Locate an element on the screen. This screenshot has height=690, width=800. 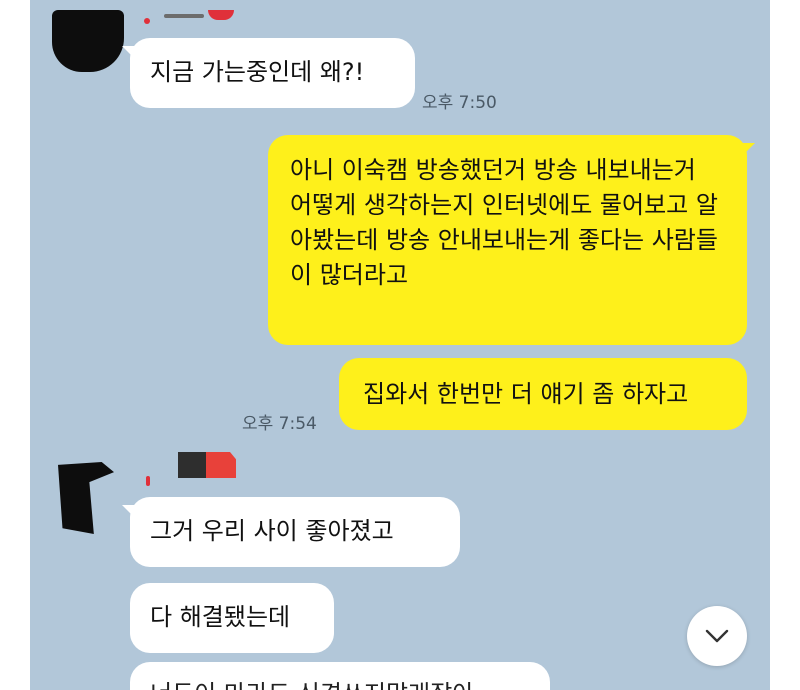
scroll-to-bottom-button is located at coordinates (717, 636).